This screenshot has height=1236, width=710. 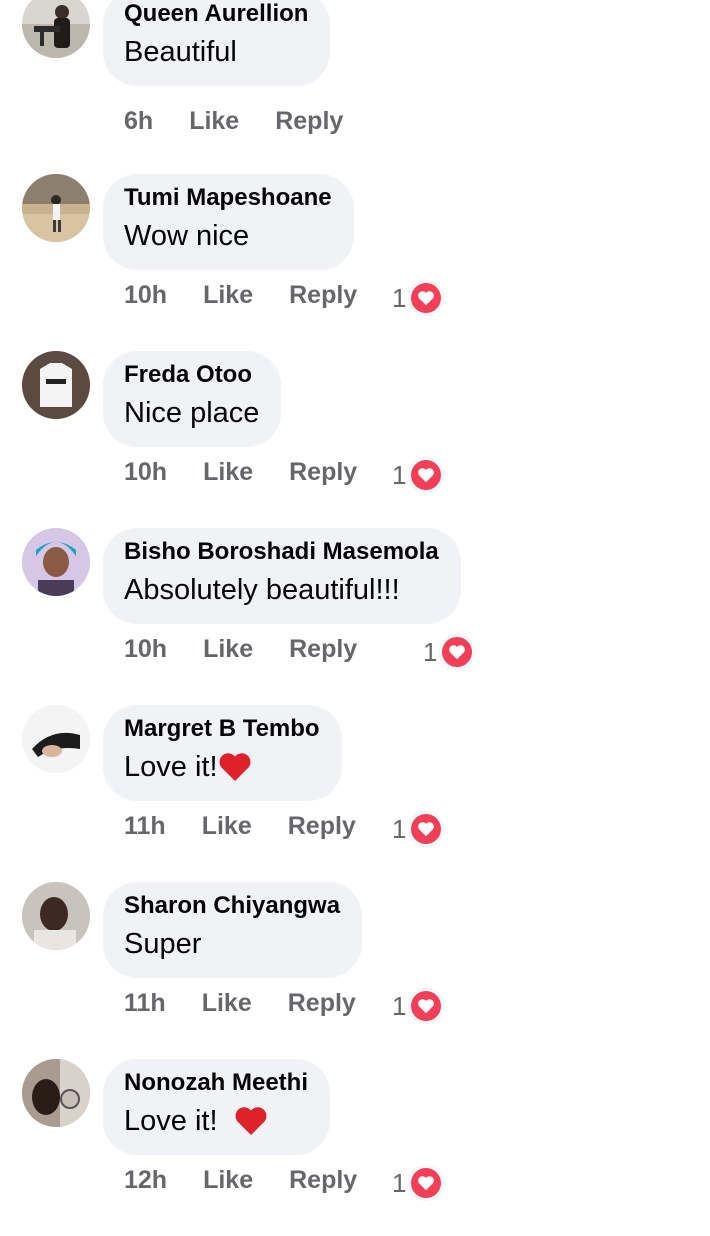 I want to click on comment-author: Queen Aurellion, so click(x=216, y=15).